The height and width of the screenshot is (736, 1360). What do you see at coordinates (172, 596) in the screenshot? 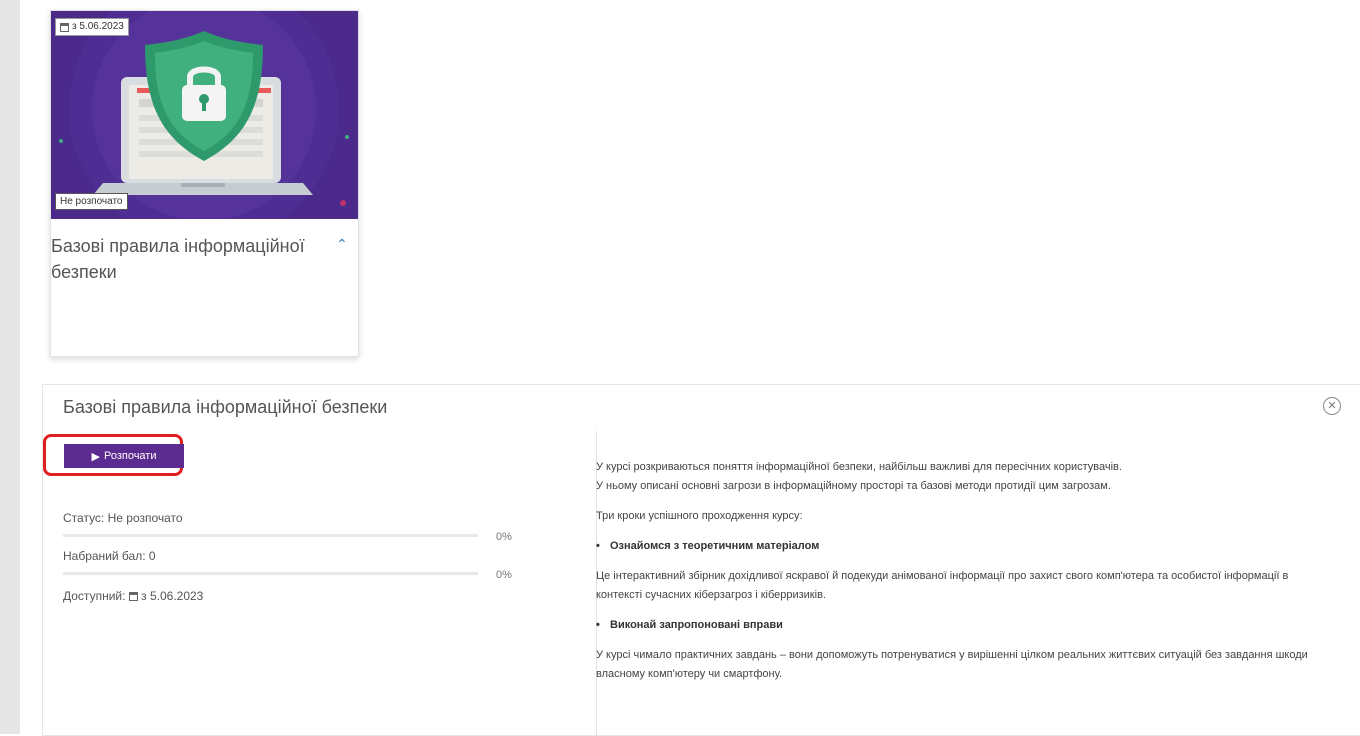
I see `available-value: з 5.06.2023` at bounding box center [172, 596].